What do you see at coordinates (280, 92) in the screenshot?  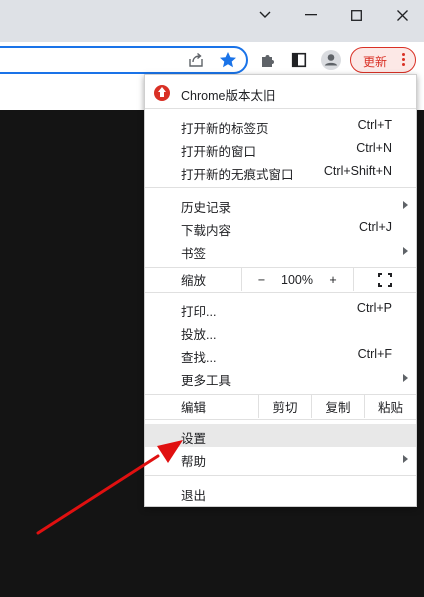 I see `menu-item-update: Chrome版本太旧` at bounding box center [280, 92].